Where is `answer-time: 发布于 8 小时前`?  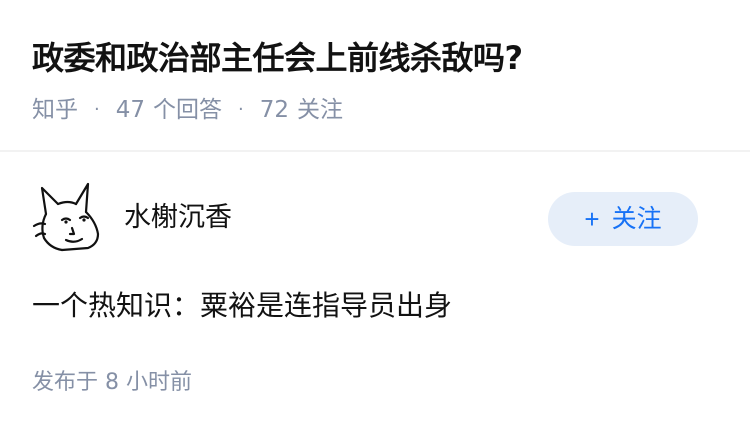
answer-time: 发布于 8 小时前 is located at coordinates (112, 383).